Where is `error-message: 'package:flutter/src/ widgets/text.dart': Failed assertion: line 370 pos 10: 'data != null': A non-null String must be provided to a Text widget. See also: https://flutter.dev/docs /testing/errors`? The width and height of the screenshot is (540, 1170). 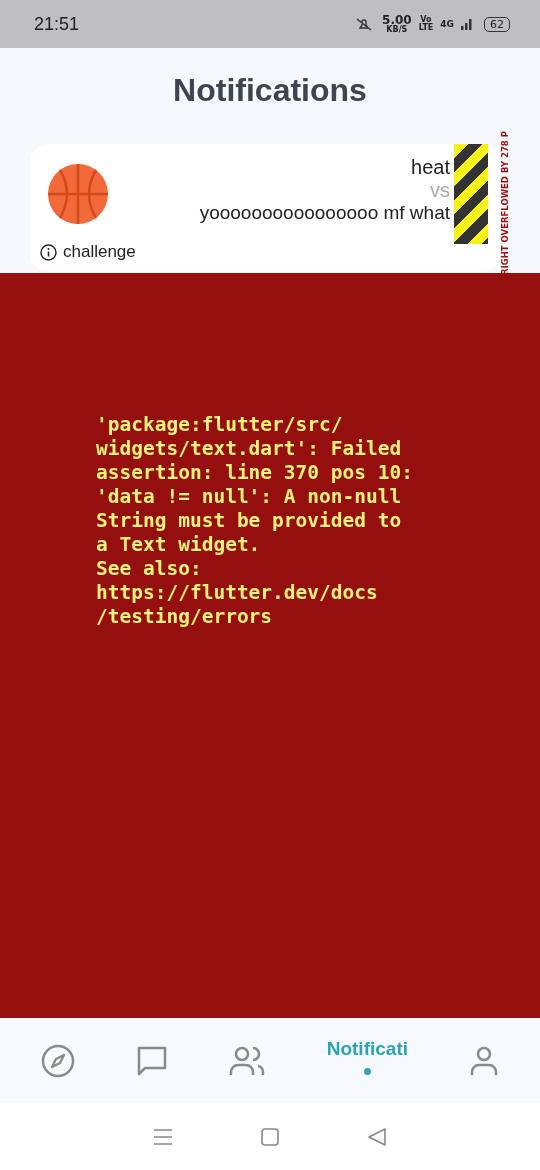 error-message: 'package:flutter/src/ widgets/text.dart': Failed assertion: line 370 pos 10: 'data != null': A non-null String must be provided to a Text widget. See also: https://flutter.dev/docs /testing/errors is located at coordinates (254, 521).